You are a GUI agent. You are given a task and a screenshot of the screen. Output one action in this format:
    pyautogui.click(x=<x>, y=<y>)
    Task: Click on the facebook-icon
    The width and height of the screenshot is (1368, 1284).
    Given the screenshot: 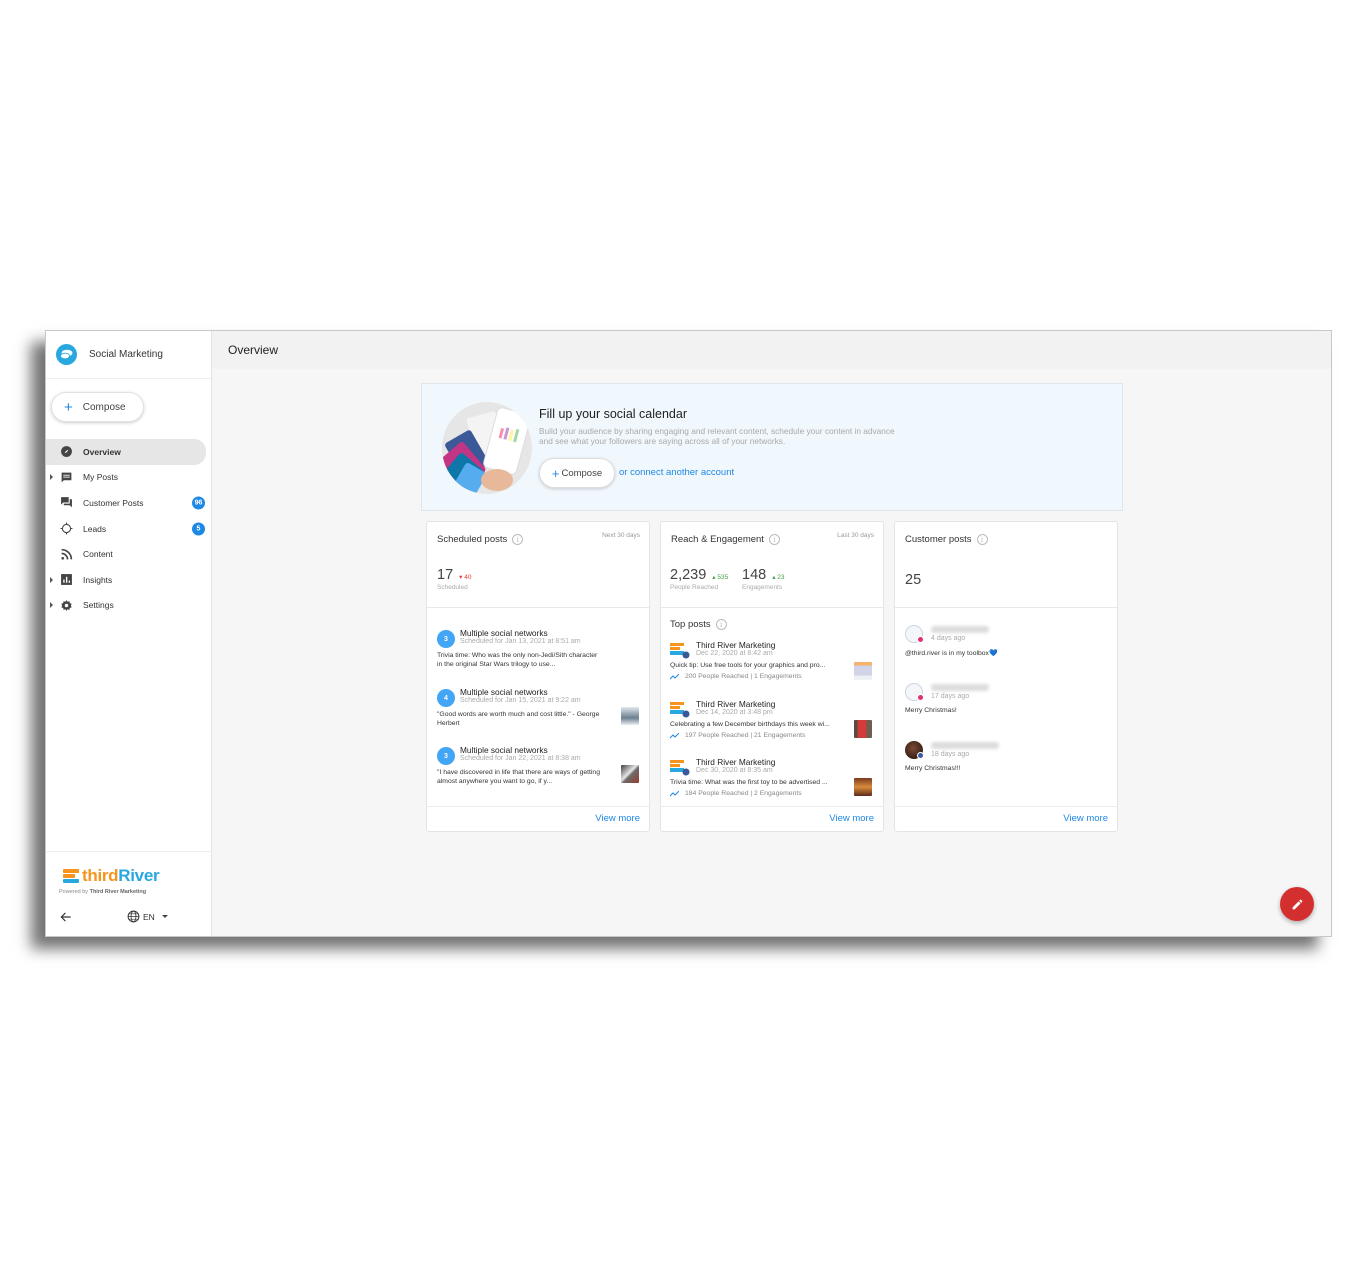 What is the action you would take?
    pyautogui.click(x=920, y=755)
    